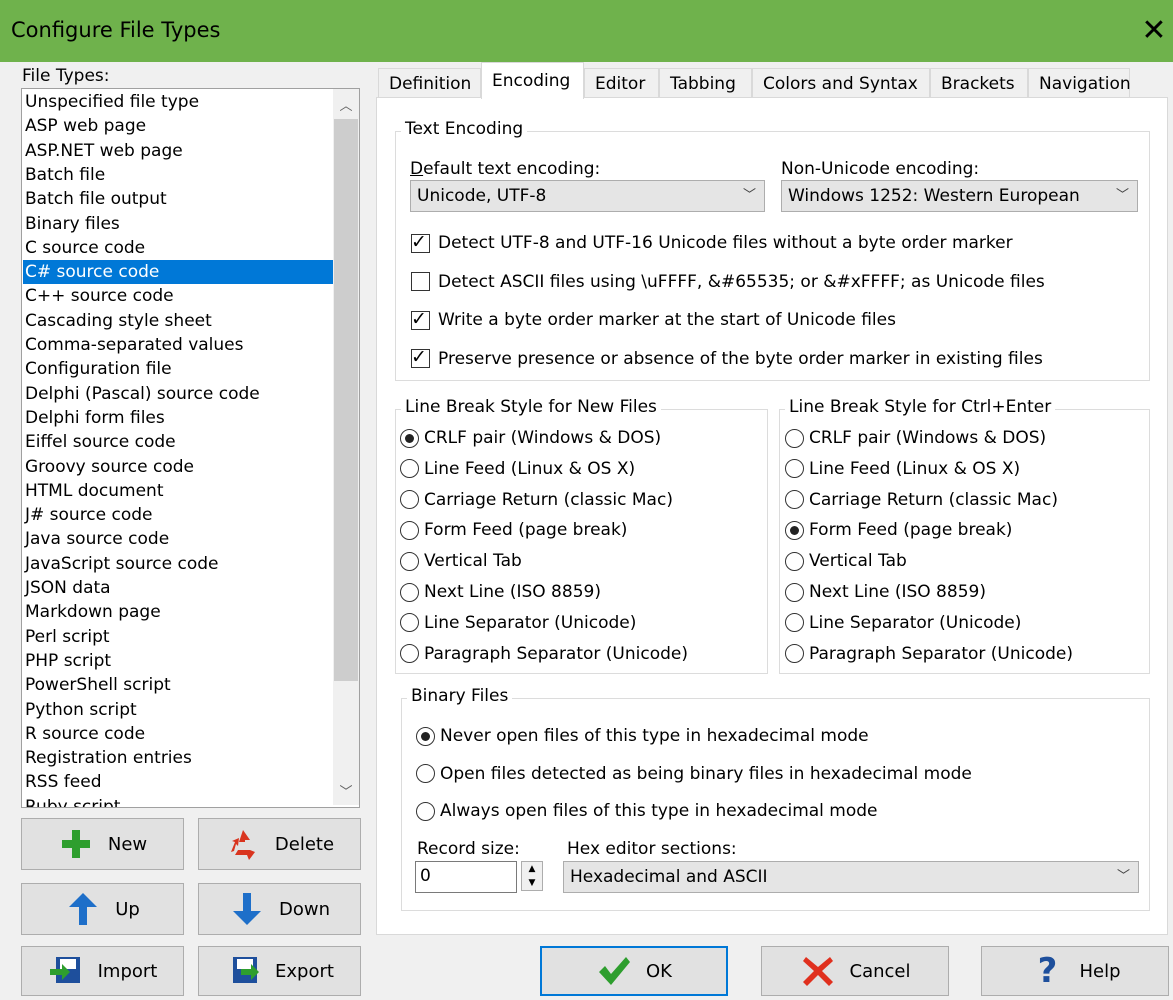  What do you see at coordinates (898, 530) in the screenshot?
I see `line-break-ctrl-option: Form Feed (page break)` at bounding box center [898, 530].